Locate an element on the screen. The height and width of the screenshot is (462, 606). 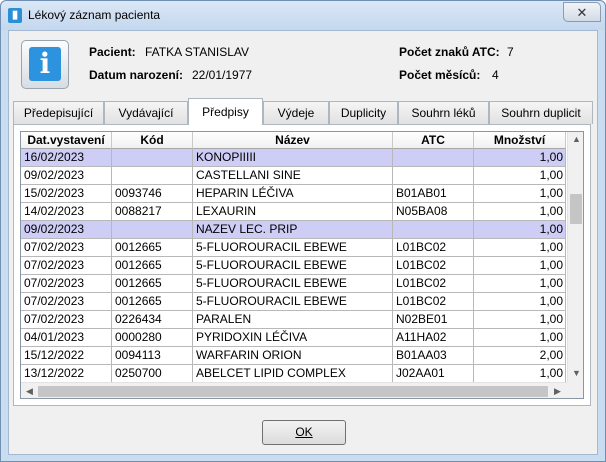
column-header-code: Kód is located at coordinates (152, 140).